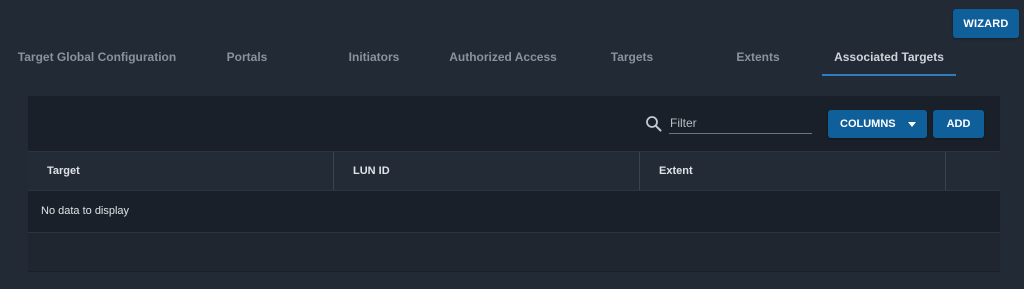  I want to click on tab-extents: Extents, so click(758, 57).